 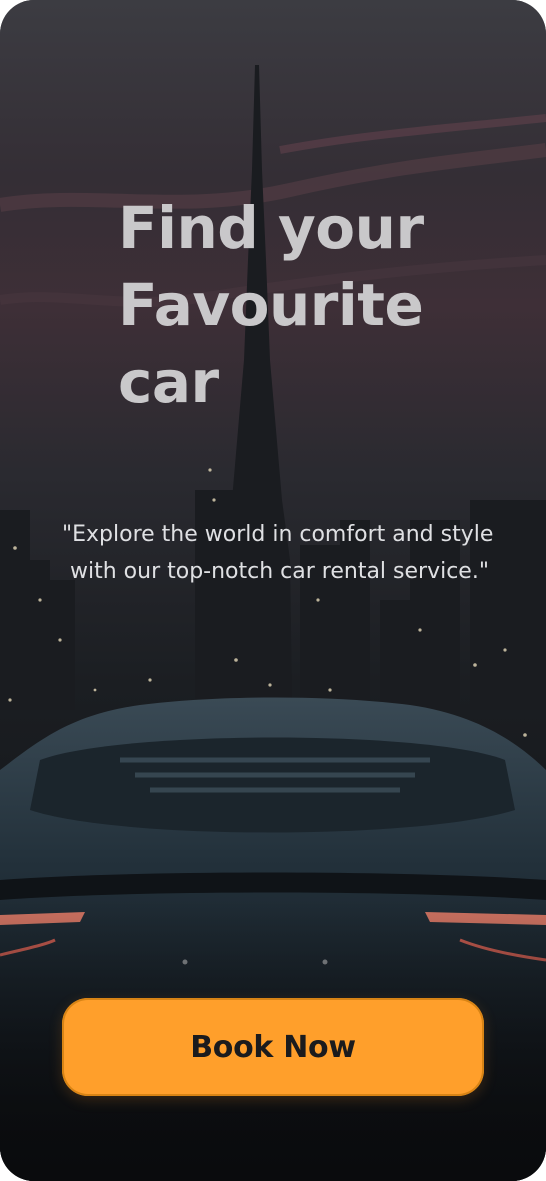 I want to click on hero-title-line-3: car, so click(x=168, y=382).